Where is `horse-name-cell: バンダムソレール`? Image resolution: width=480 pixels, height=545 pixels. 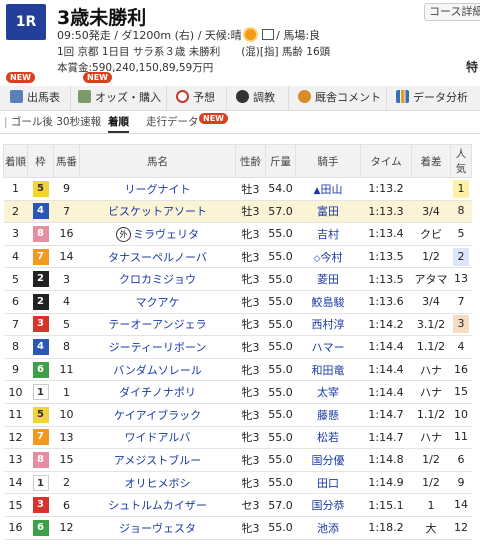 horse-name-cell: バンダムソレール is located at coordinates (157, 370).